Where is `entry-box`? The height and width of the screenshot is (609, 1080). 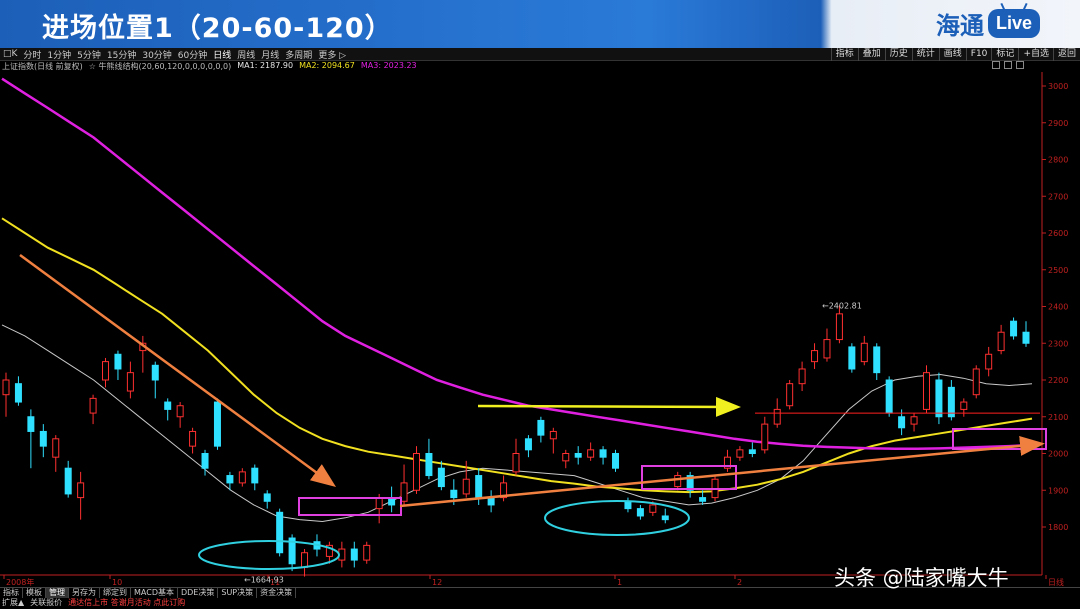
entry-box is located at coordinates (350, 506).